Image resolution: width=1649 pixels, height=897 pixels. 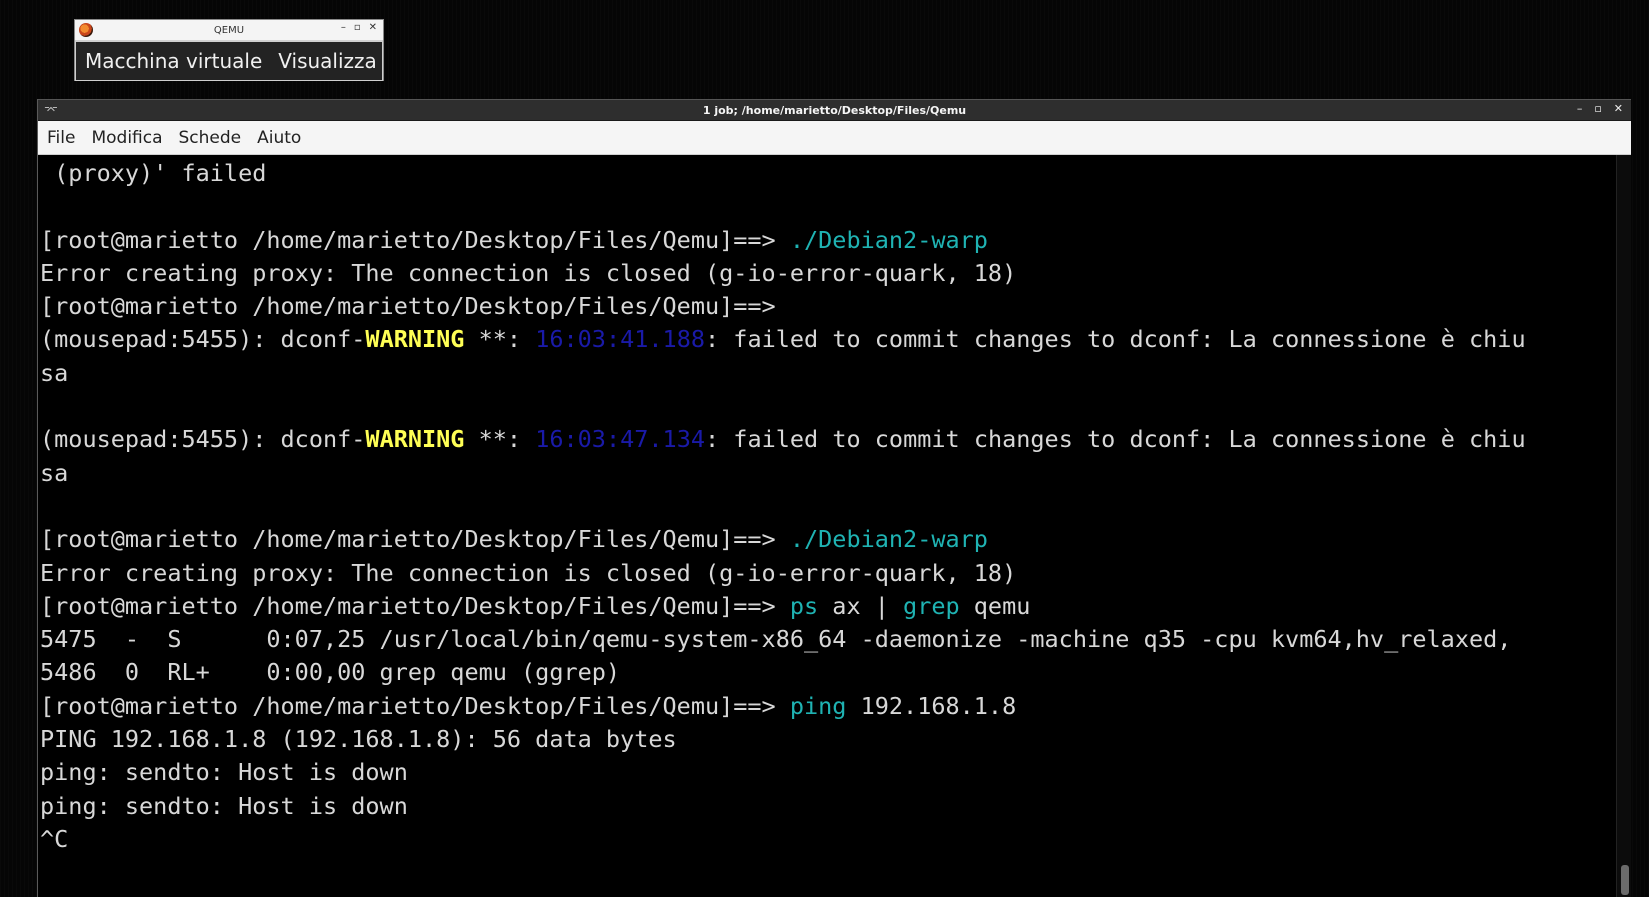 What do you see at coordinates (153, 173) in the screenshot?
I see `terminal-text: (proxy)' failed` at bounding box center [153, 173].